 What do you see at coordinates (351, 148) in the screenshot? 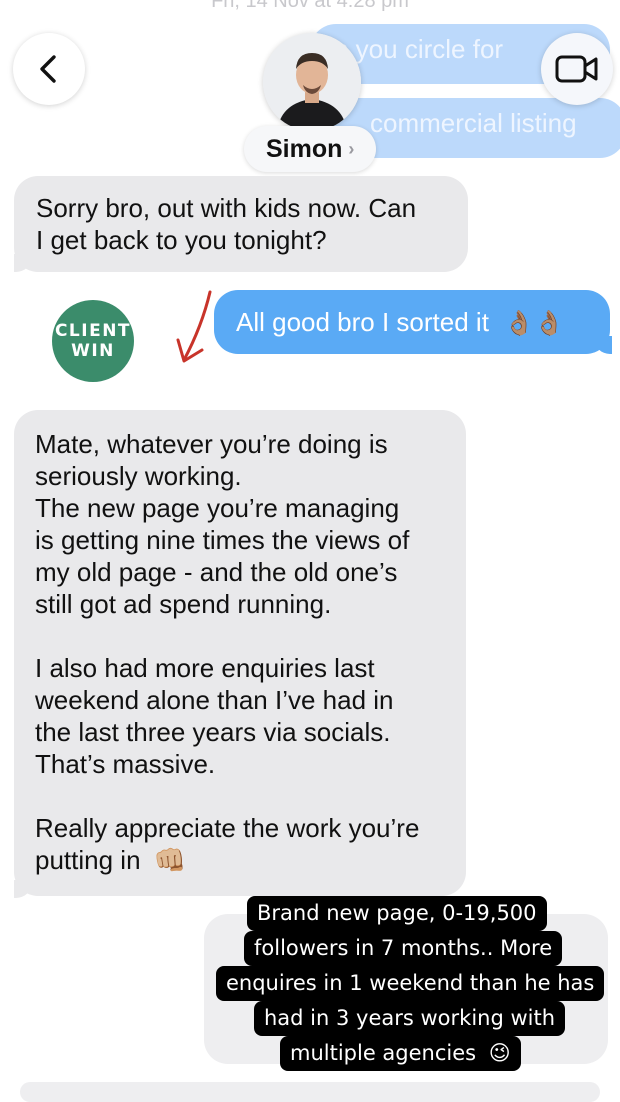
I see `chevron-right-icon: ›` at bounding box center [351, 148].